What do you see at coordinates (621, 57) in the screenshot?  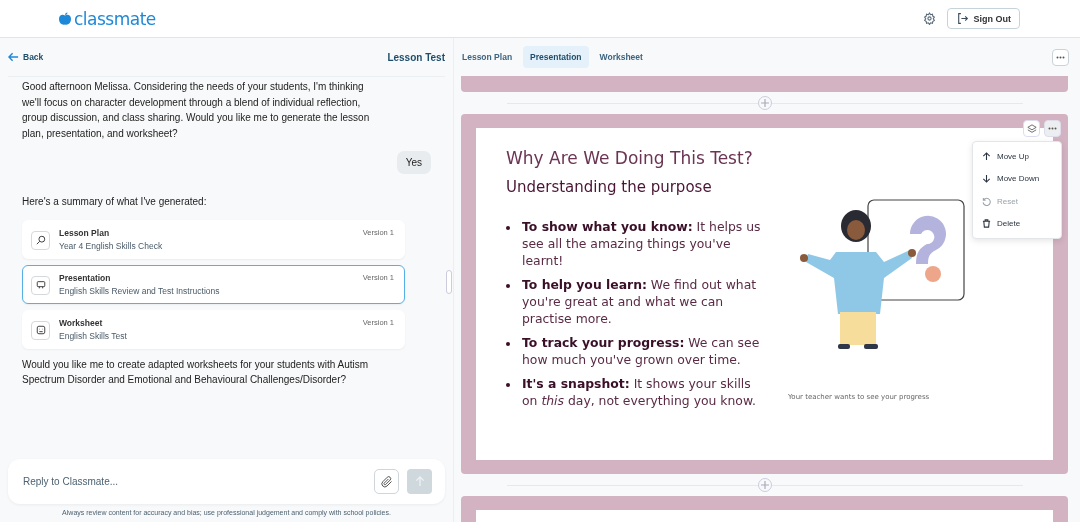 I see `tab: Worksheet` at bounding box center [621, 57].